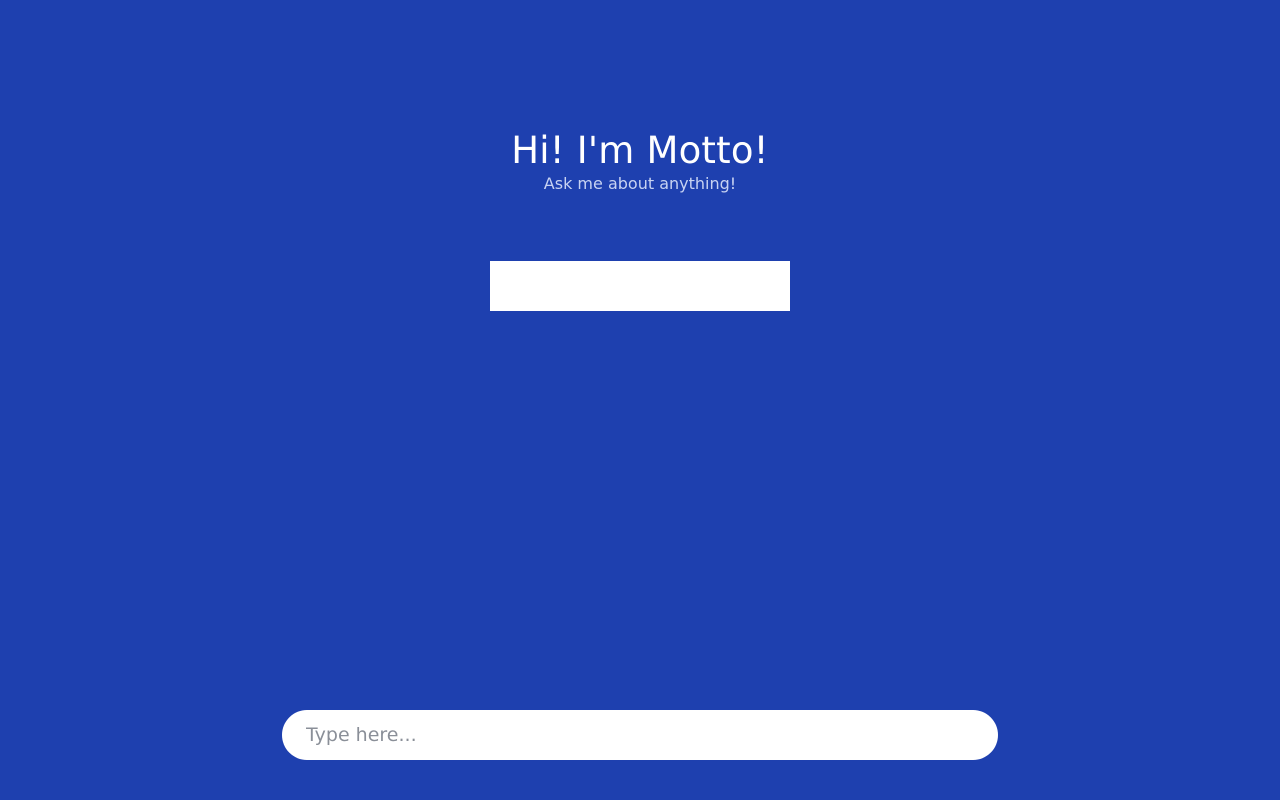  I want to click on chat-input, so click(640, 735).